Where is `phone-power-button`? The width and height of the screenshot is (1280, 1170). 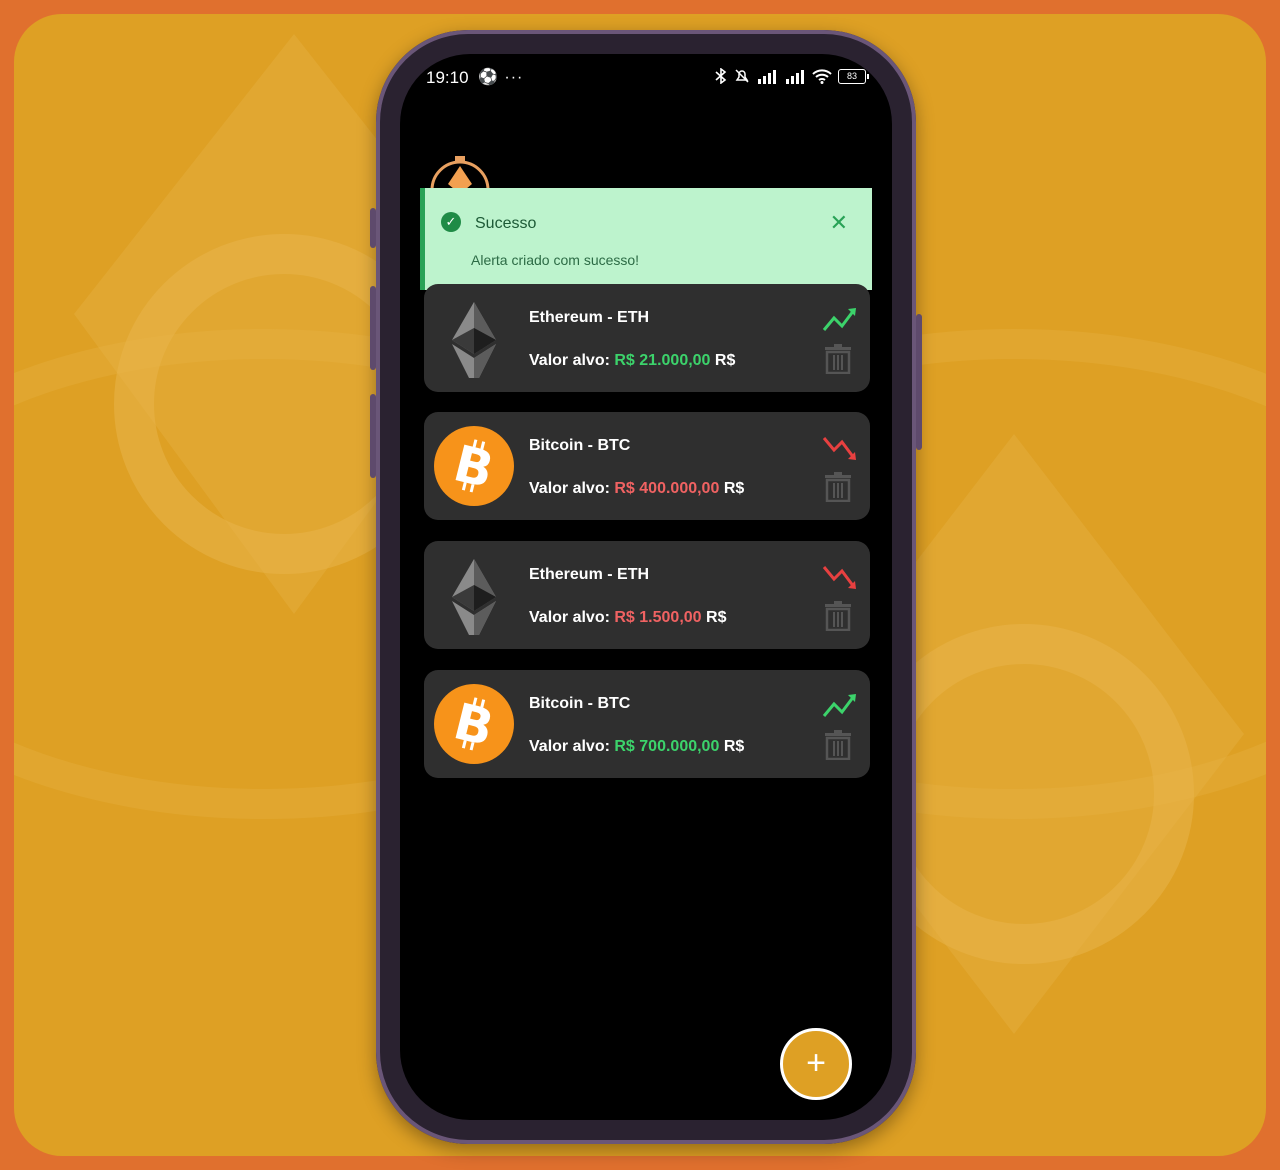 phone-power-button is located at coordinates (919, 382).